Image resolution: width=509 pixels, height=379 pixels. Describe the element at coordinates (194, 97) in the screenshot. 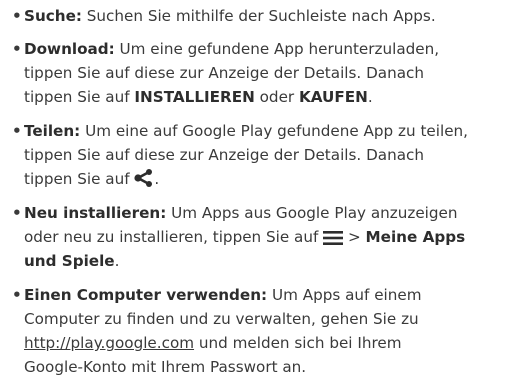

I see `install-label: INSTALLIEREN` at that location.